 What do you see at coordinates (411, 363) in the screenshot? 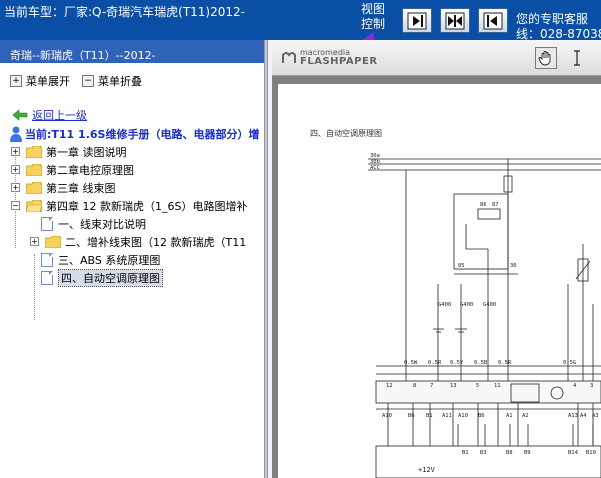
I see `wire-code: 0.5W` at bounding box center [411, 363].